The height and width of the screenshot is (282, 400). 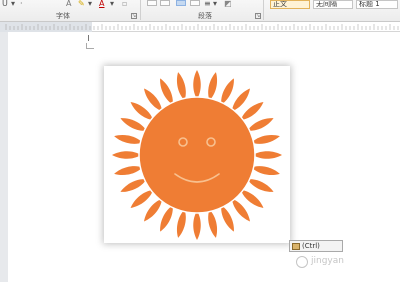 What do you see at coordinates (165, 3) in the screenshot?
I see `align-center-button` at bounding box center [165, 3].